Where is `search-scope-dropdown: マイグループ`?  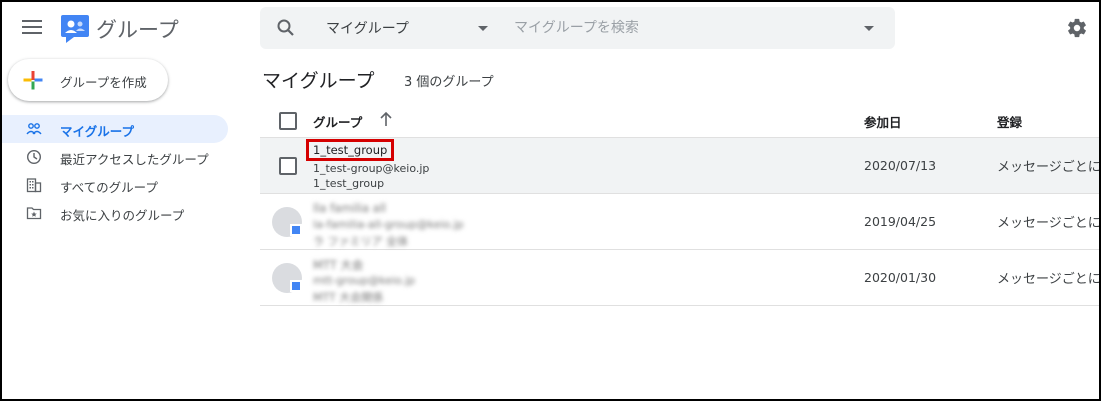 search-scope-dropdown: マイグループ is located at coordinates (409, 28).